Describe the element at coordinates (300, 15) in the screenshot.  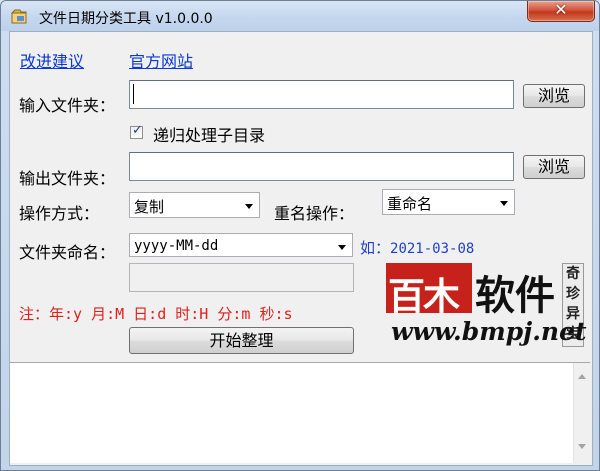
I see `title-bar: 文件日期分类工具 v1.0.0.0 ✕` at that location.